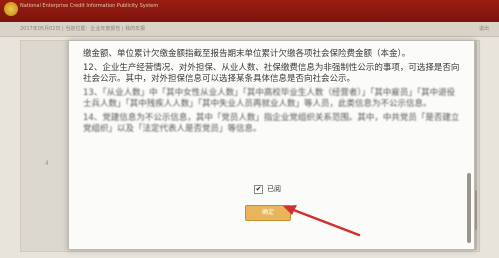  What do you see at coordinates (469, 208) in the screenshot?
I see `dialog-scrollbar-thumb` at bounding box center [469, 208].